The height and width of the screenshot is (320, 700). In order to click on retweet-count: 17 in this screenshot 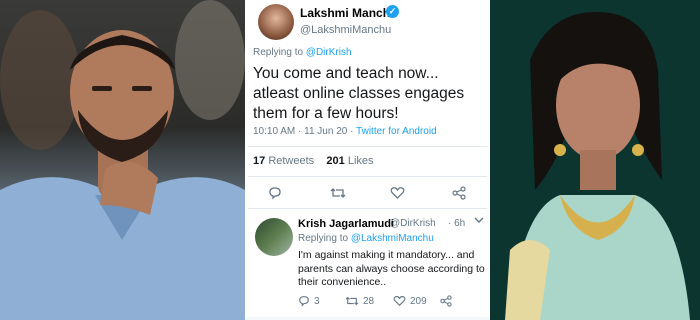, I will do `click(259, 161)`.